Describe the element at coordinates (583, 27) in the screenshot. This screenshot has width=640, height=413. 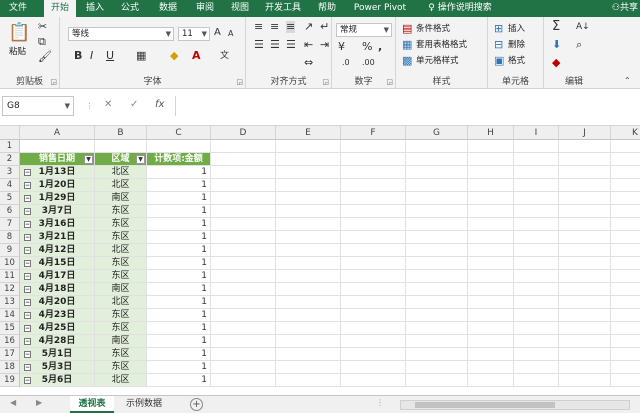
I see `sort-filter-icon: A↓` at that location.